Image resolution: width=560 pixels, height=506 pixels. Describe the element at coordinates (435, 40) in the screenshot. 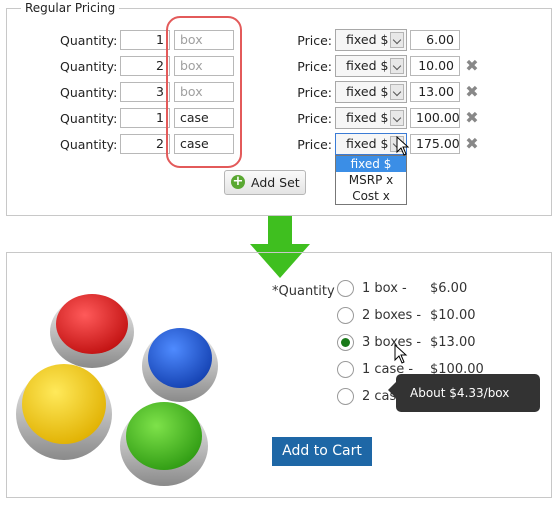

I see `price-field: 6.00` at that location.